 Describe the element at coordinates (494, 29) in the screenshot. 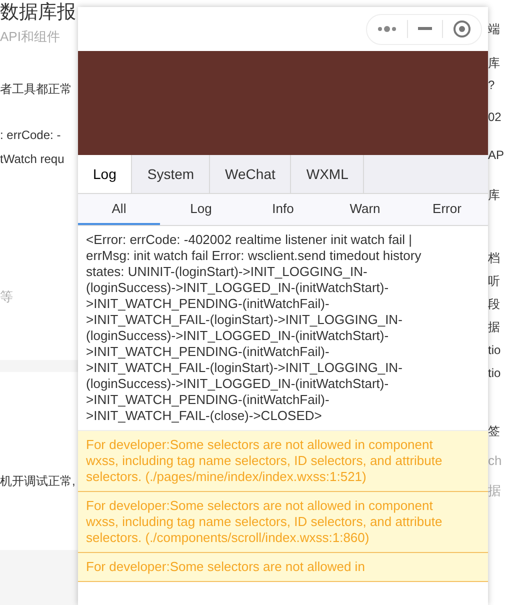

I see `page-text: 端` at that location.